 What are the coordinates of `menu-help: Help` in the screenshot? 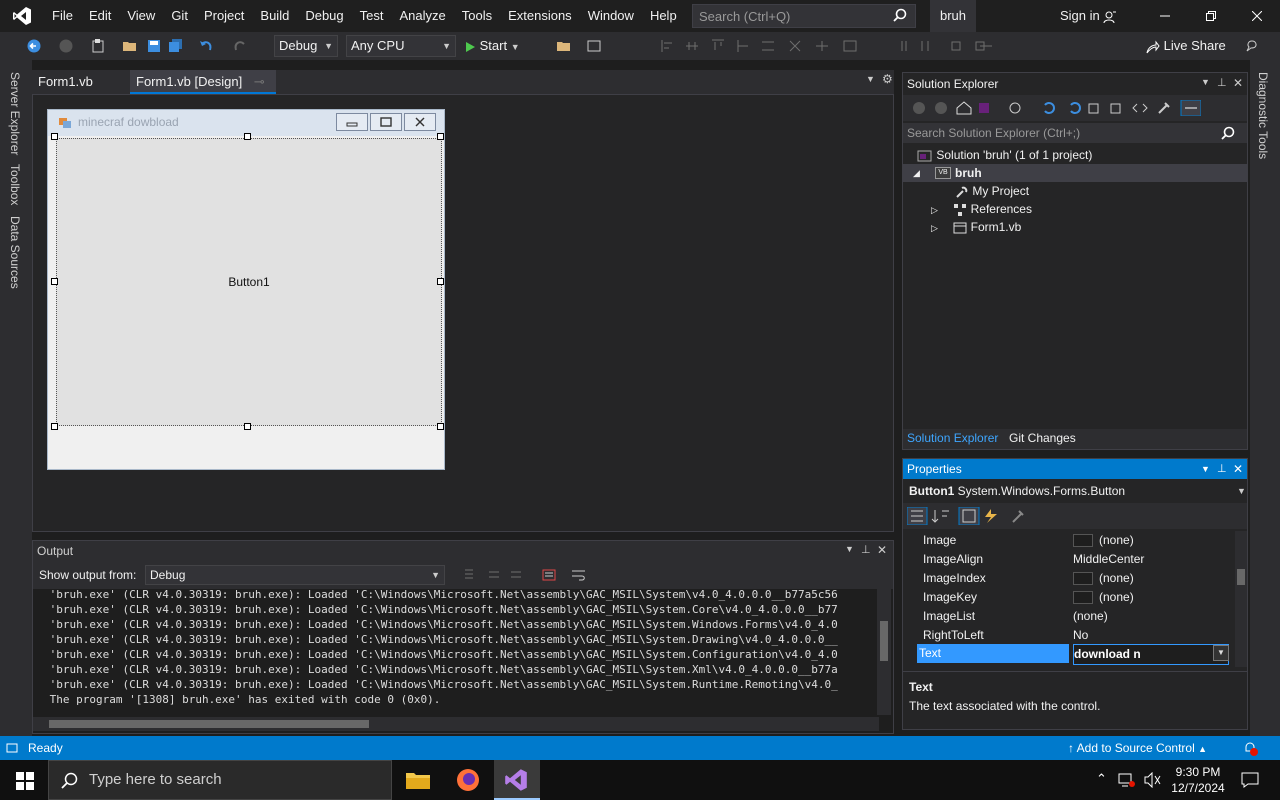 It's located at (663, 16).